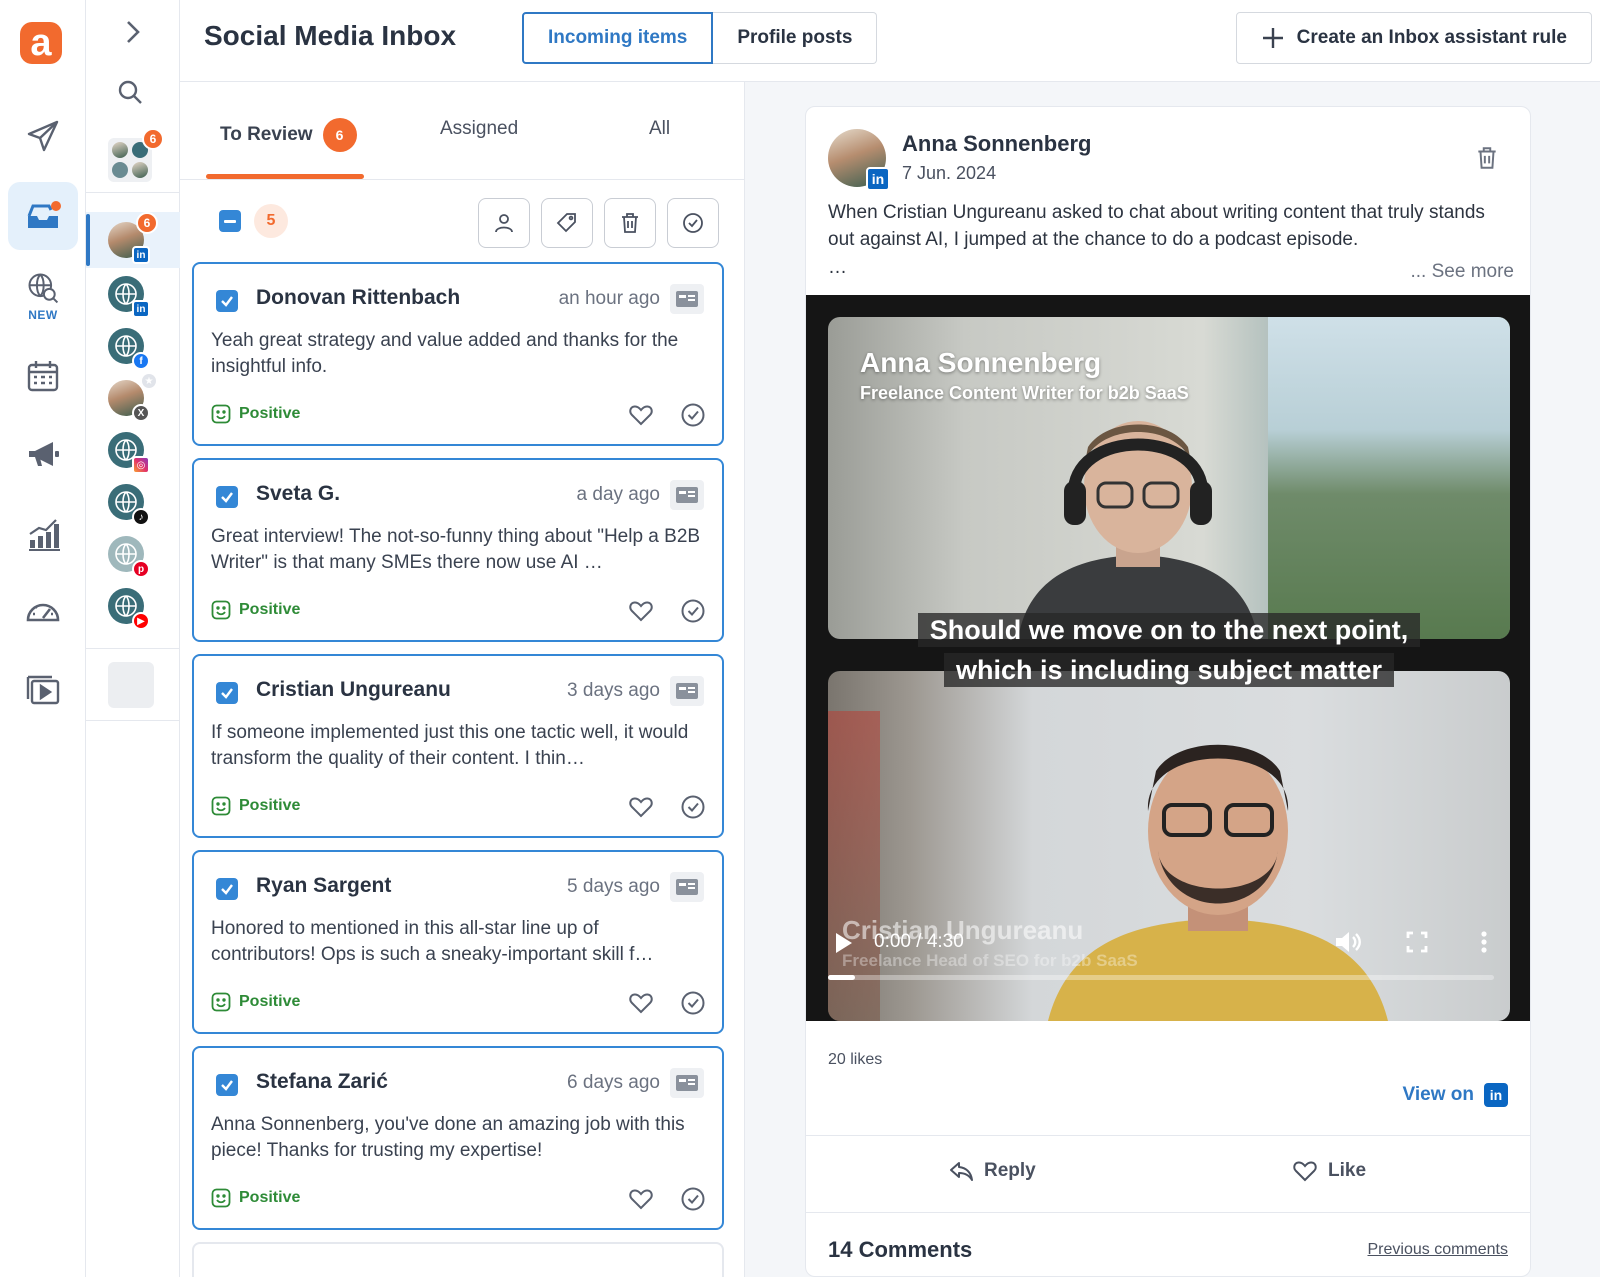 This screenshot has width=1600, height=1277. What do you see at coordinates (618, 494) in the screenshot?
I see `item-time: a day ago` at bounding box center [618, 494].